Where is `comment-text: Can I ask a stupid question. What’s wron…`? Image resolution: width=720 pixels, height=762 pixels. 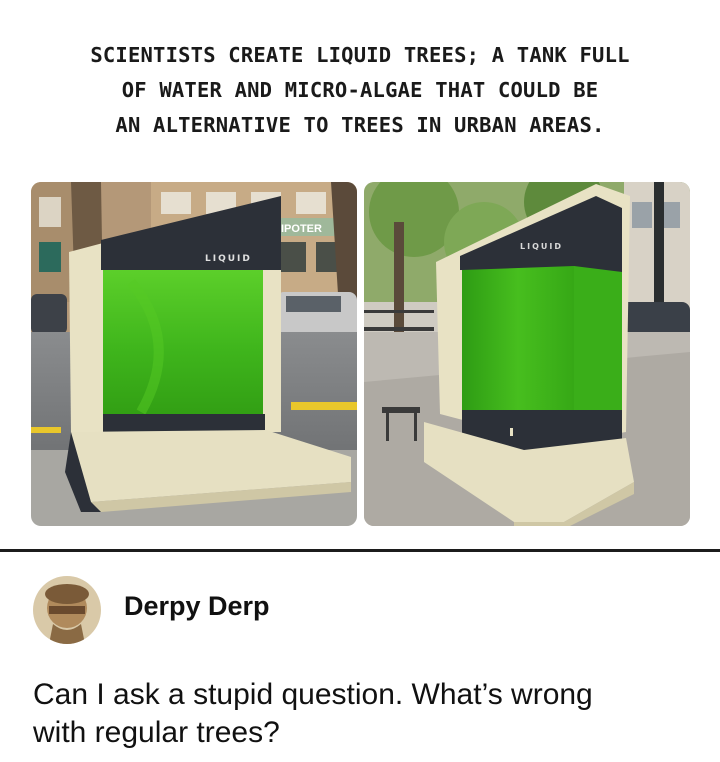 comment-text: Can I ask a stupid question. What’s wron… is located at coordinates (368, 714).